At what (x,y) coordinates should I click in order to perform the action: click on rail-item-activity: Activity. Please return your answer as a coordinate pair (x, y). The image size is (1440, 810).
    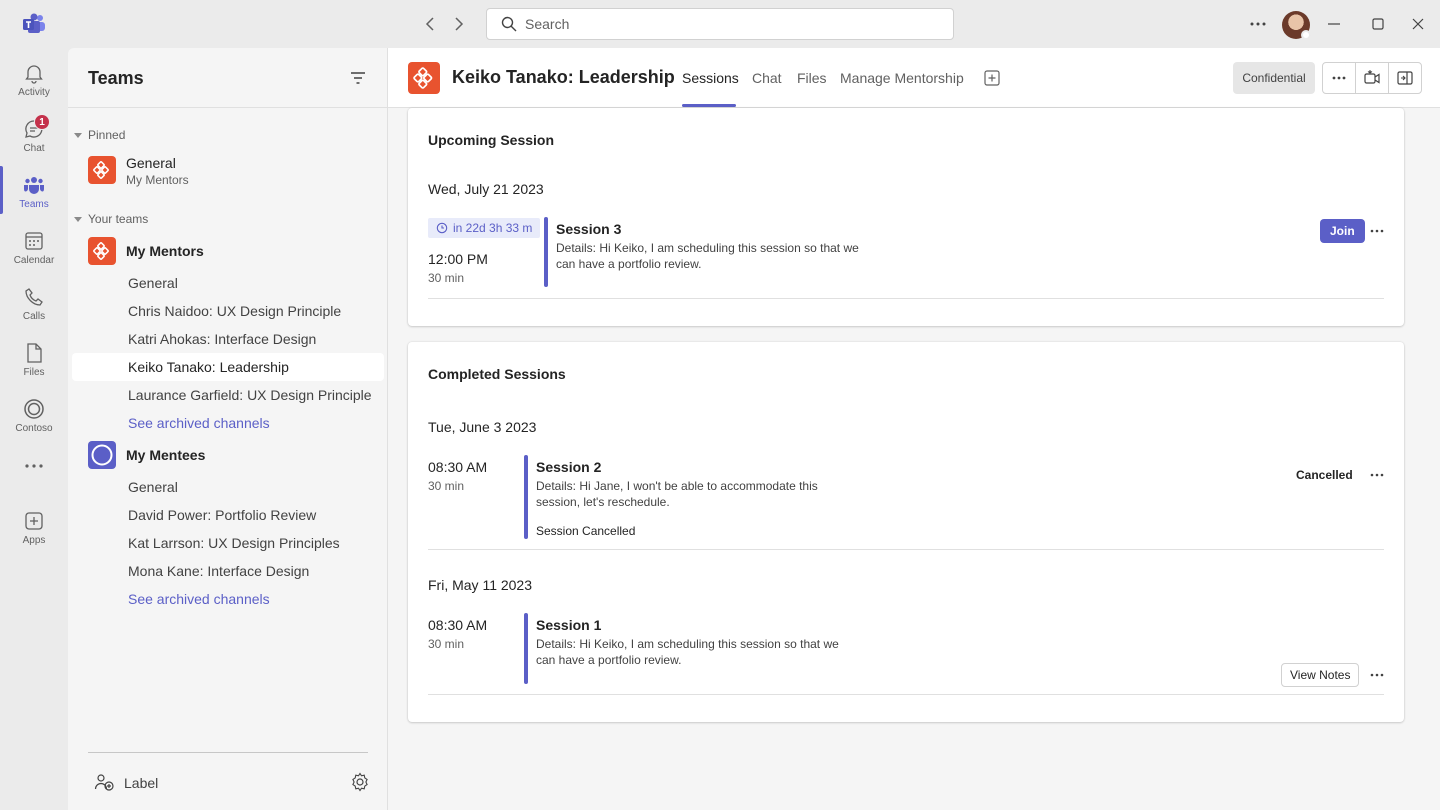
    Looking at the image, I should click on (34, 80).